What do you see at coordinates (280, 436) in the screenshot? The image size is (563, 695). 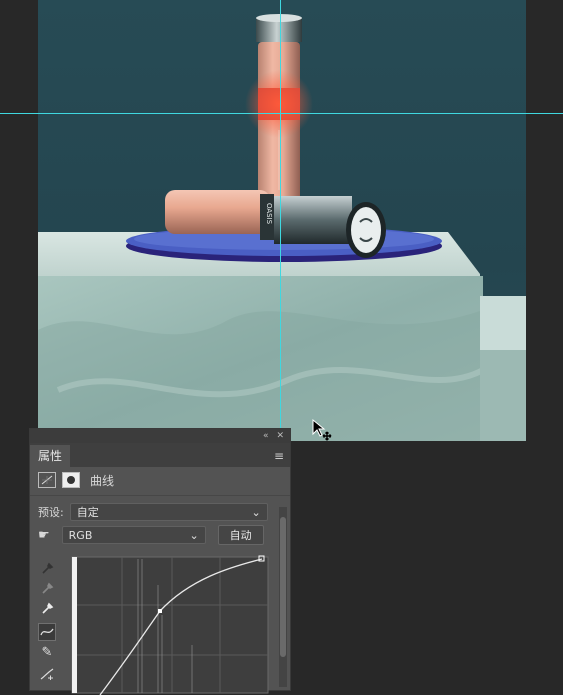 I see `close-panel-icon: ✕` at bounding box center [280, 436].